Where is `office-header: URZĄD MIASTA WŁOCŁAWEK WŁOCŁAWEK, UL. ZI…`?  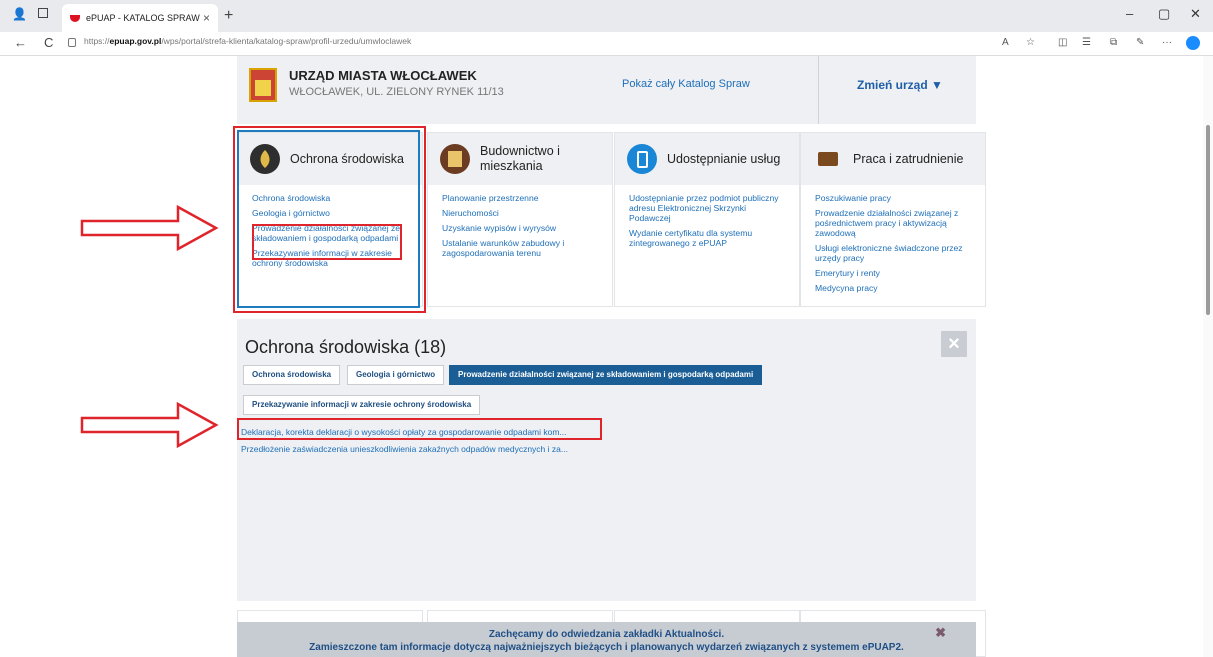
office-header: URZĄD MIASTA WŁOCŁAWEK WŁOCŁAWEK, UL. ZI… is located at coordinates (606, 90).